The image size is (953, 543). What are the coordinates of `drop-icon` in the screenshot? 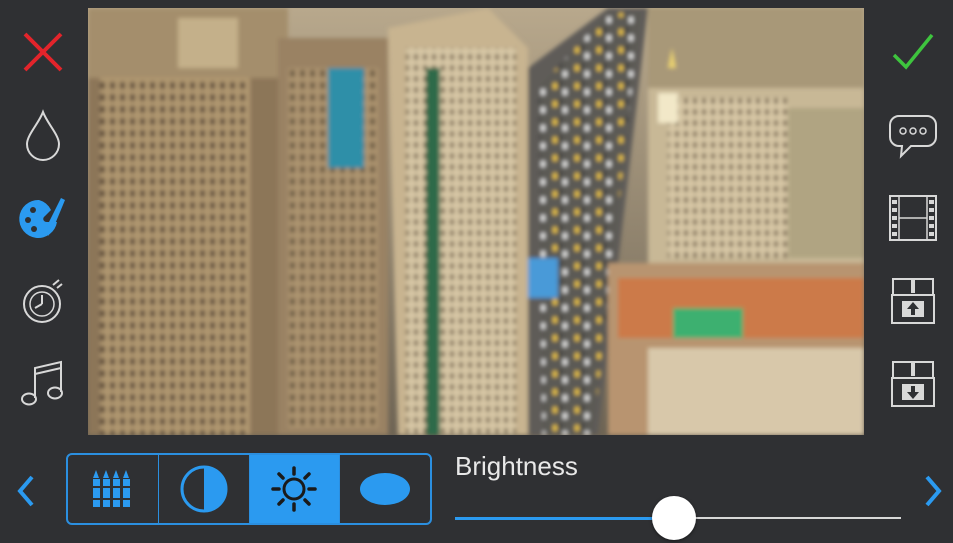 It's located at (43, 134).